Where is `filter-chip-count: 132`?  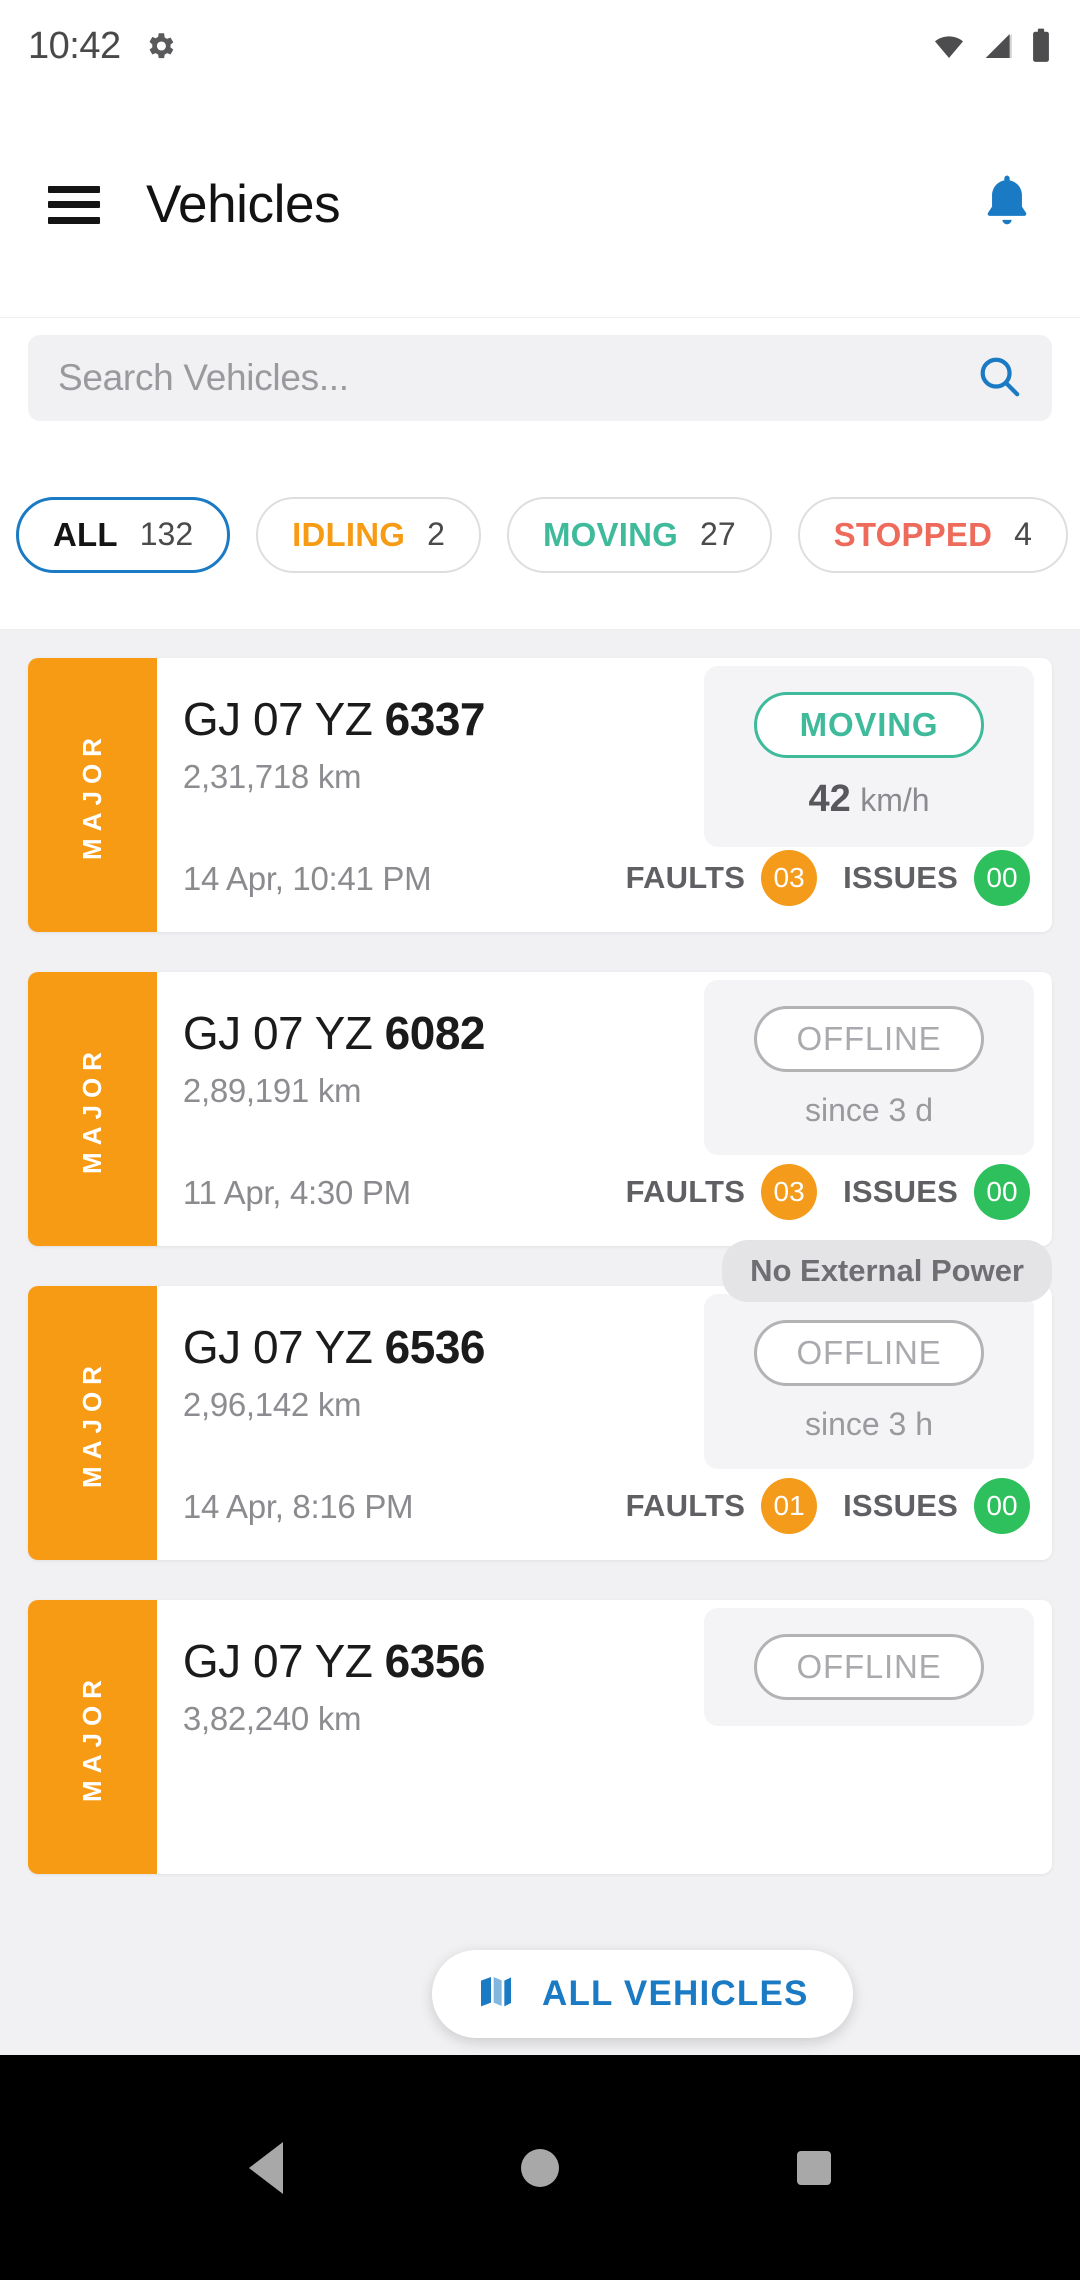 filter-chip-count: 132 is located at coordinates (166, 534).